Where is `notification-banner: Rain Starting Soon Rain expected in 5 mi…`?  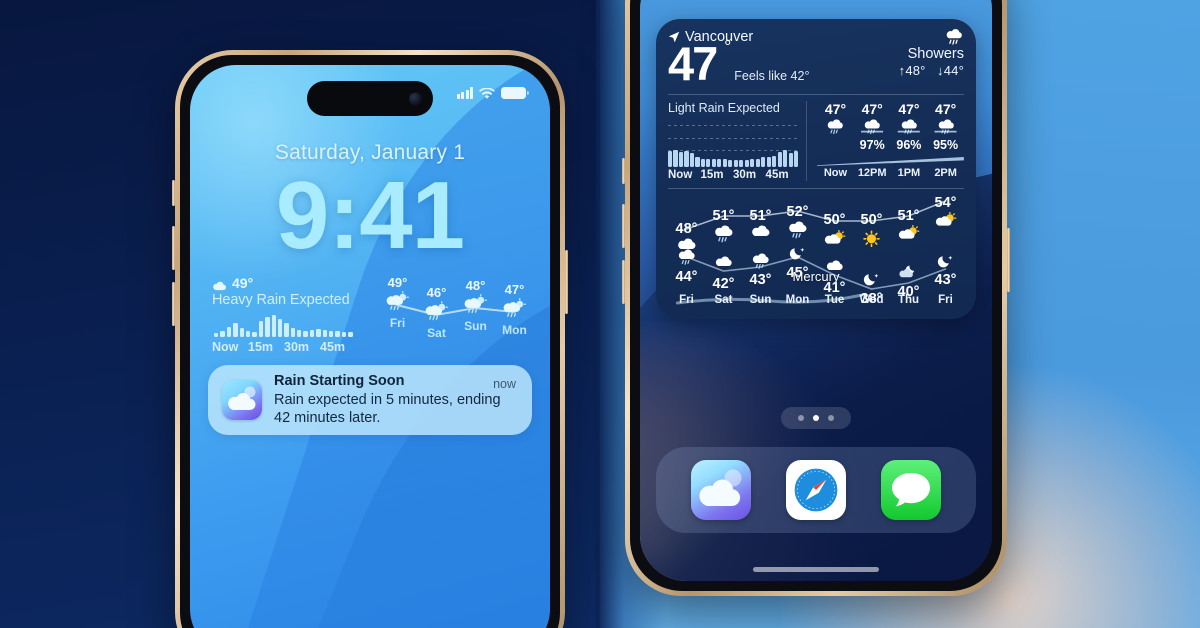
notification-banner: Rain Starting Soon Rain expected in 5 mi… is located at coordinates (370, 400).